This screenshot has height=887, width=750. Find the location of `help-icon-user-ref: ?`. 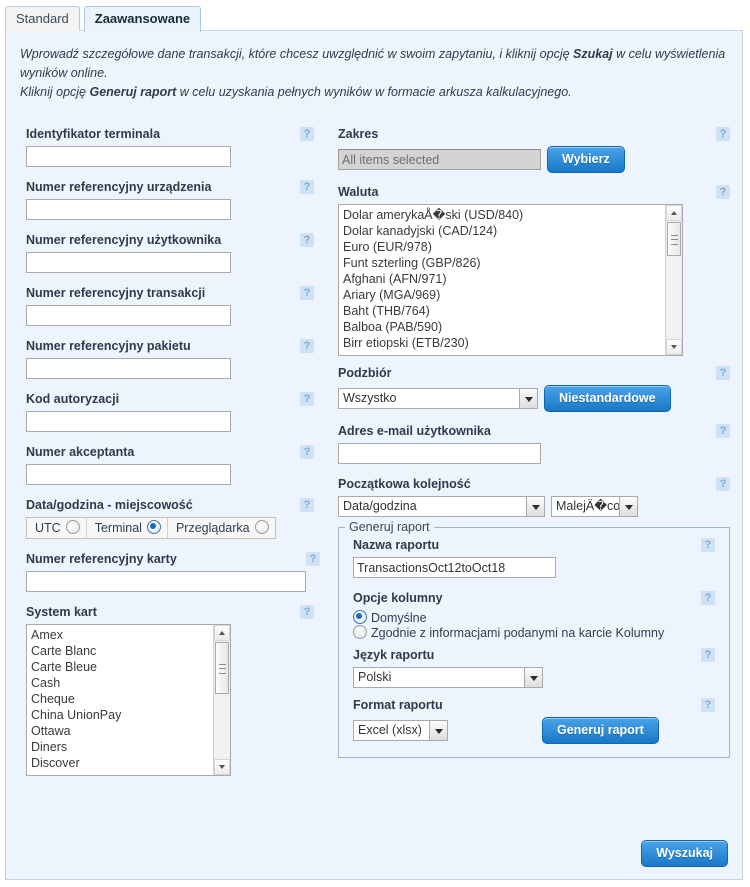

help-icon-user-ref: ? is located at coordinates (307, 240).